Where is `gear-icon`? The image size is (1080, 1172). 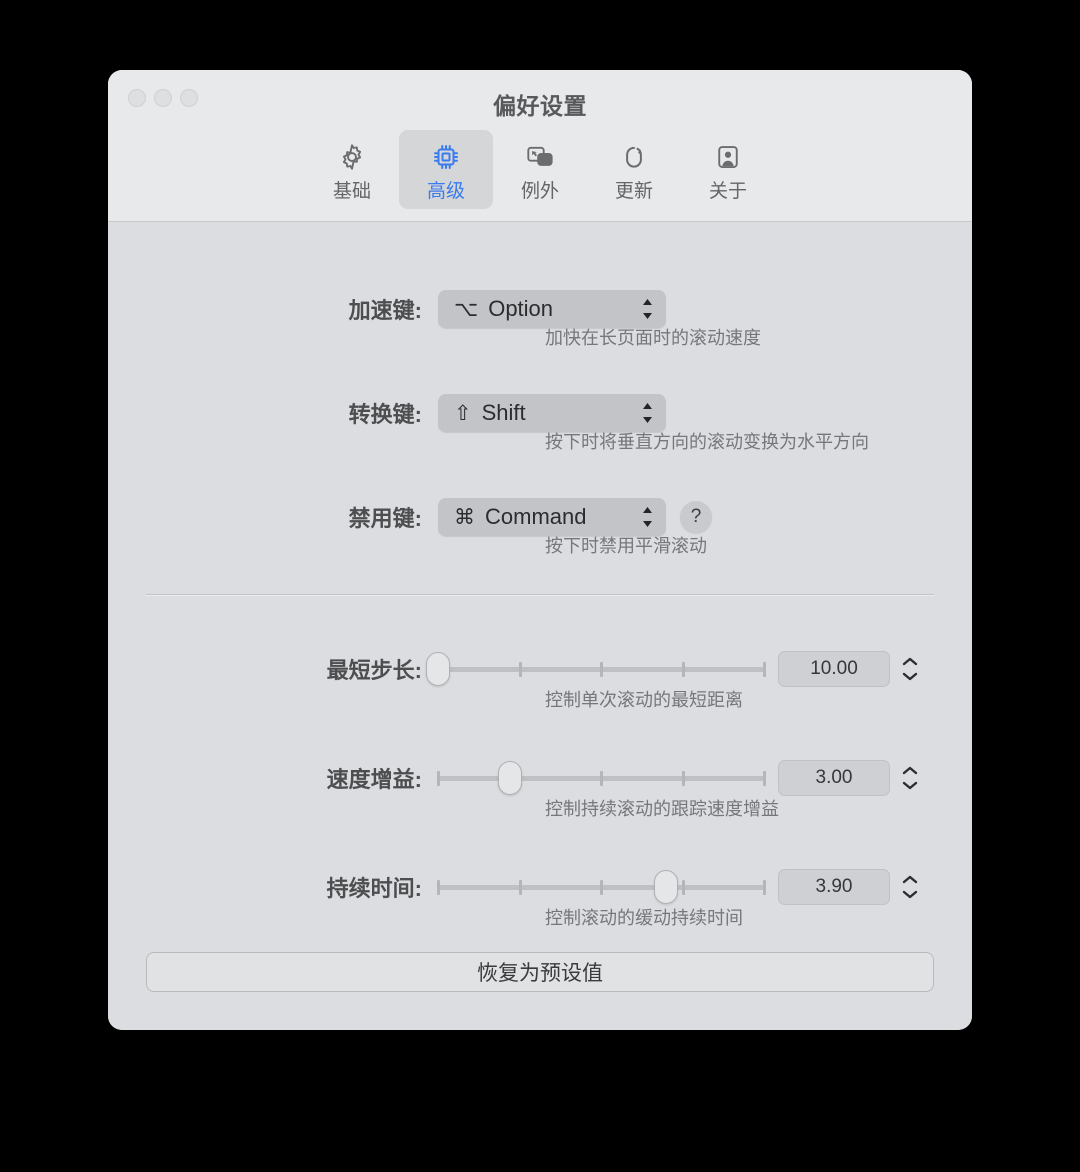
gear-icon is located at coordinates (352, 157).